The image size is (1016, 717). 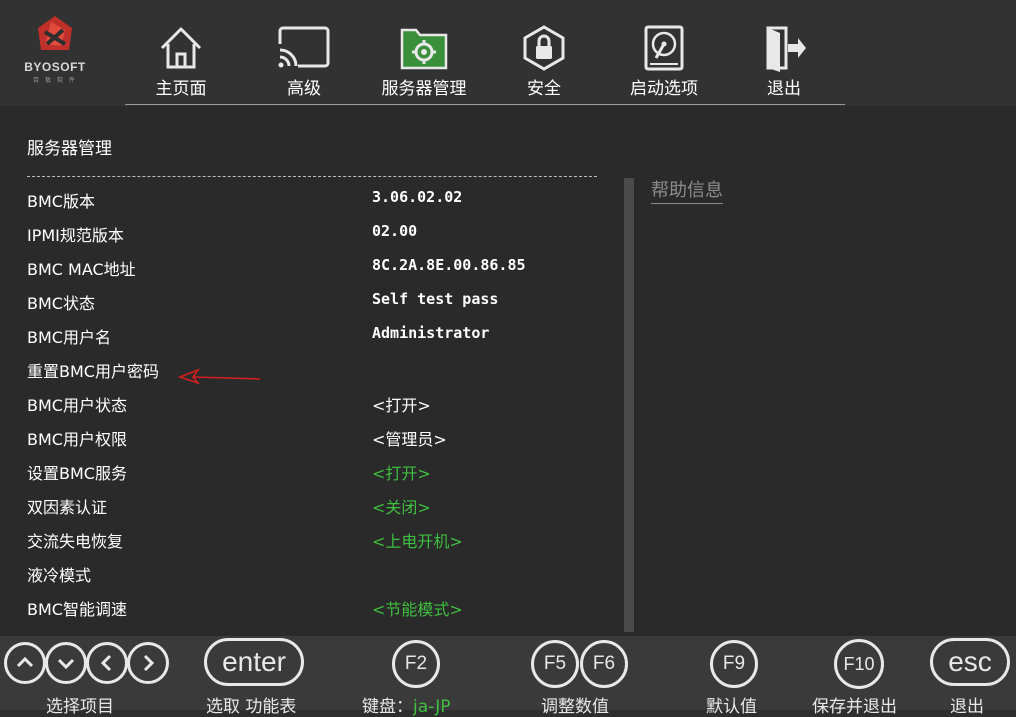 What do you see at coordinates (312, 176) in the screenshot?
I see `title-divider` at bounding box center [312, 176].